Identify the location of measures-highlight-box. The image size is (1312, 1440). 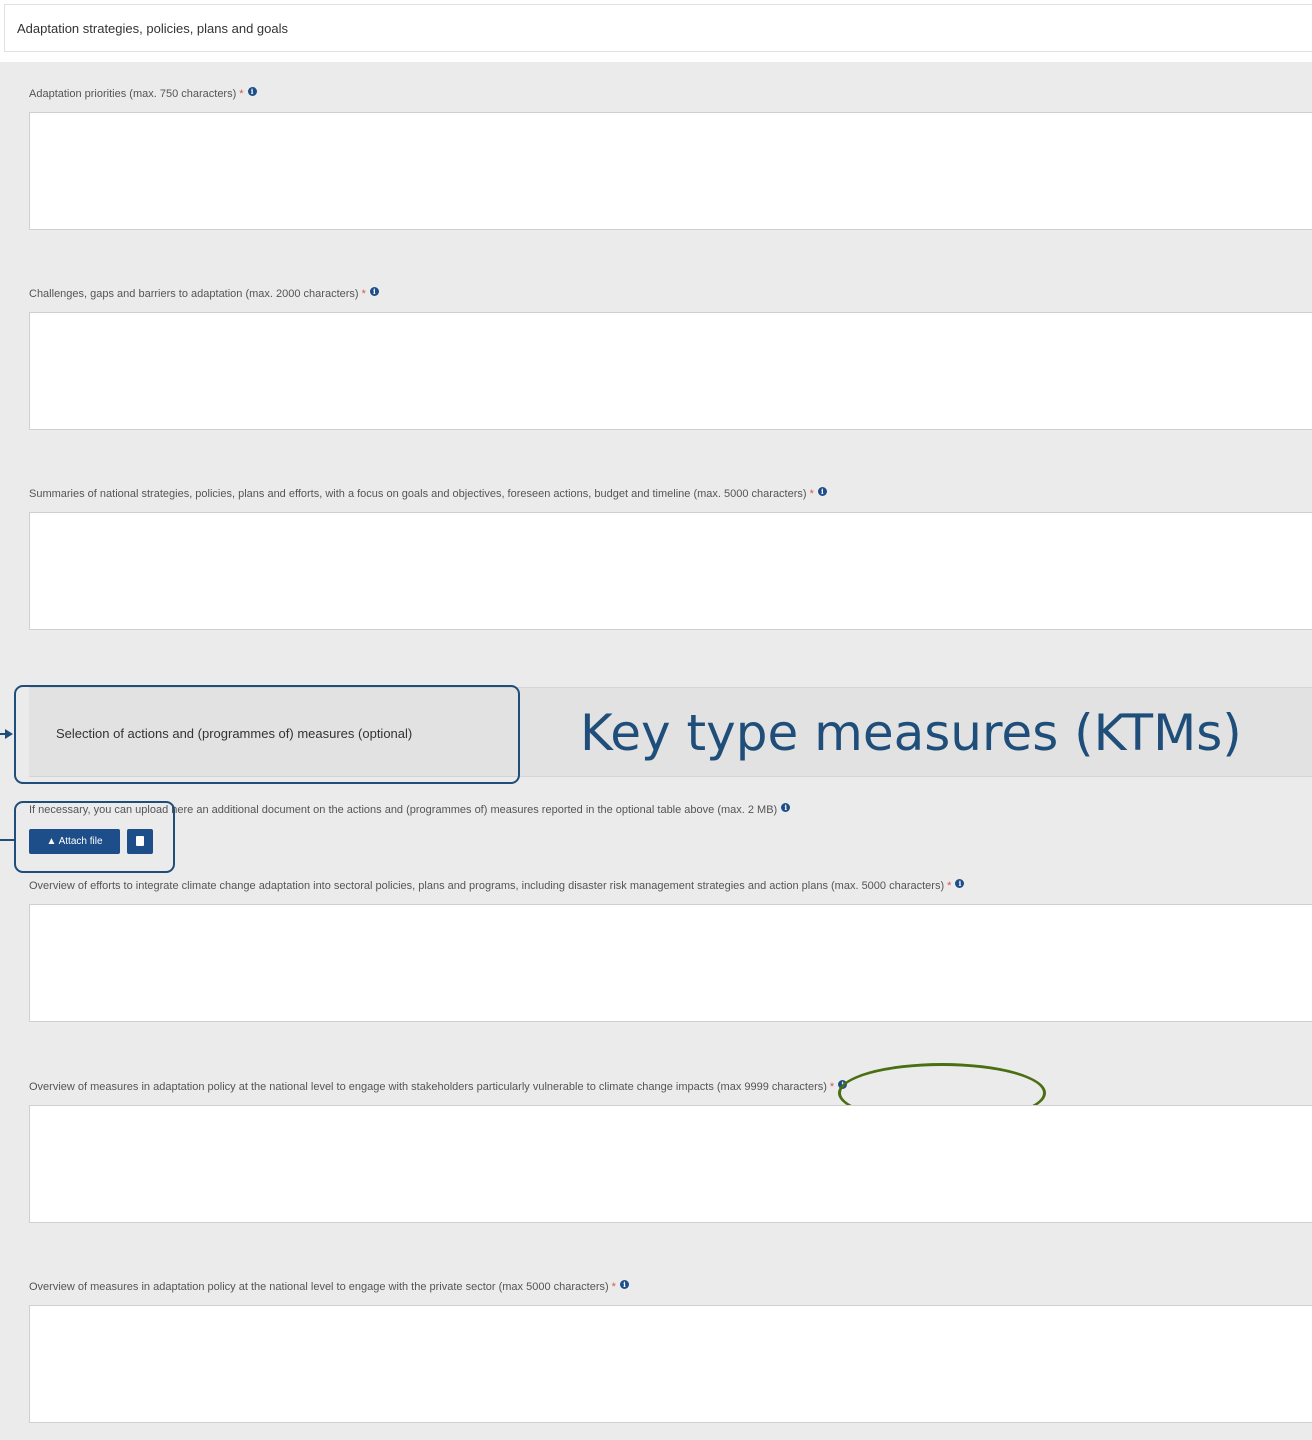
(267, 734).